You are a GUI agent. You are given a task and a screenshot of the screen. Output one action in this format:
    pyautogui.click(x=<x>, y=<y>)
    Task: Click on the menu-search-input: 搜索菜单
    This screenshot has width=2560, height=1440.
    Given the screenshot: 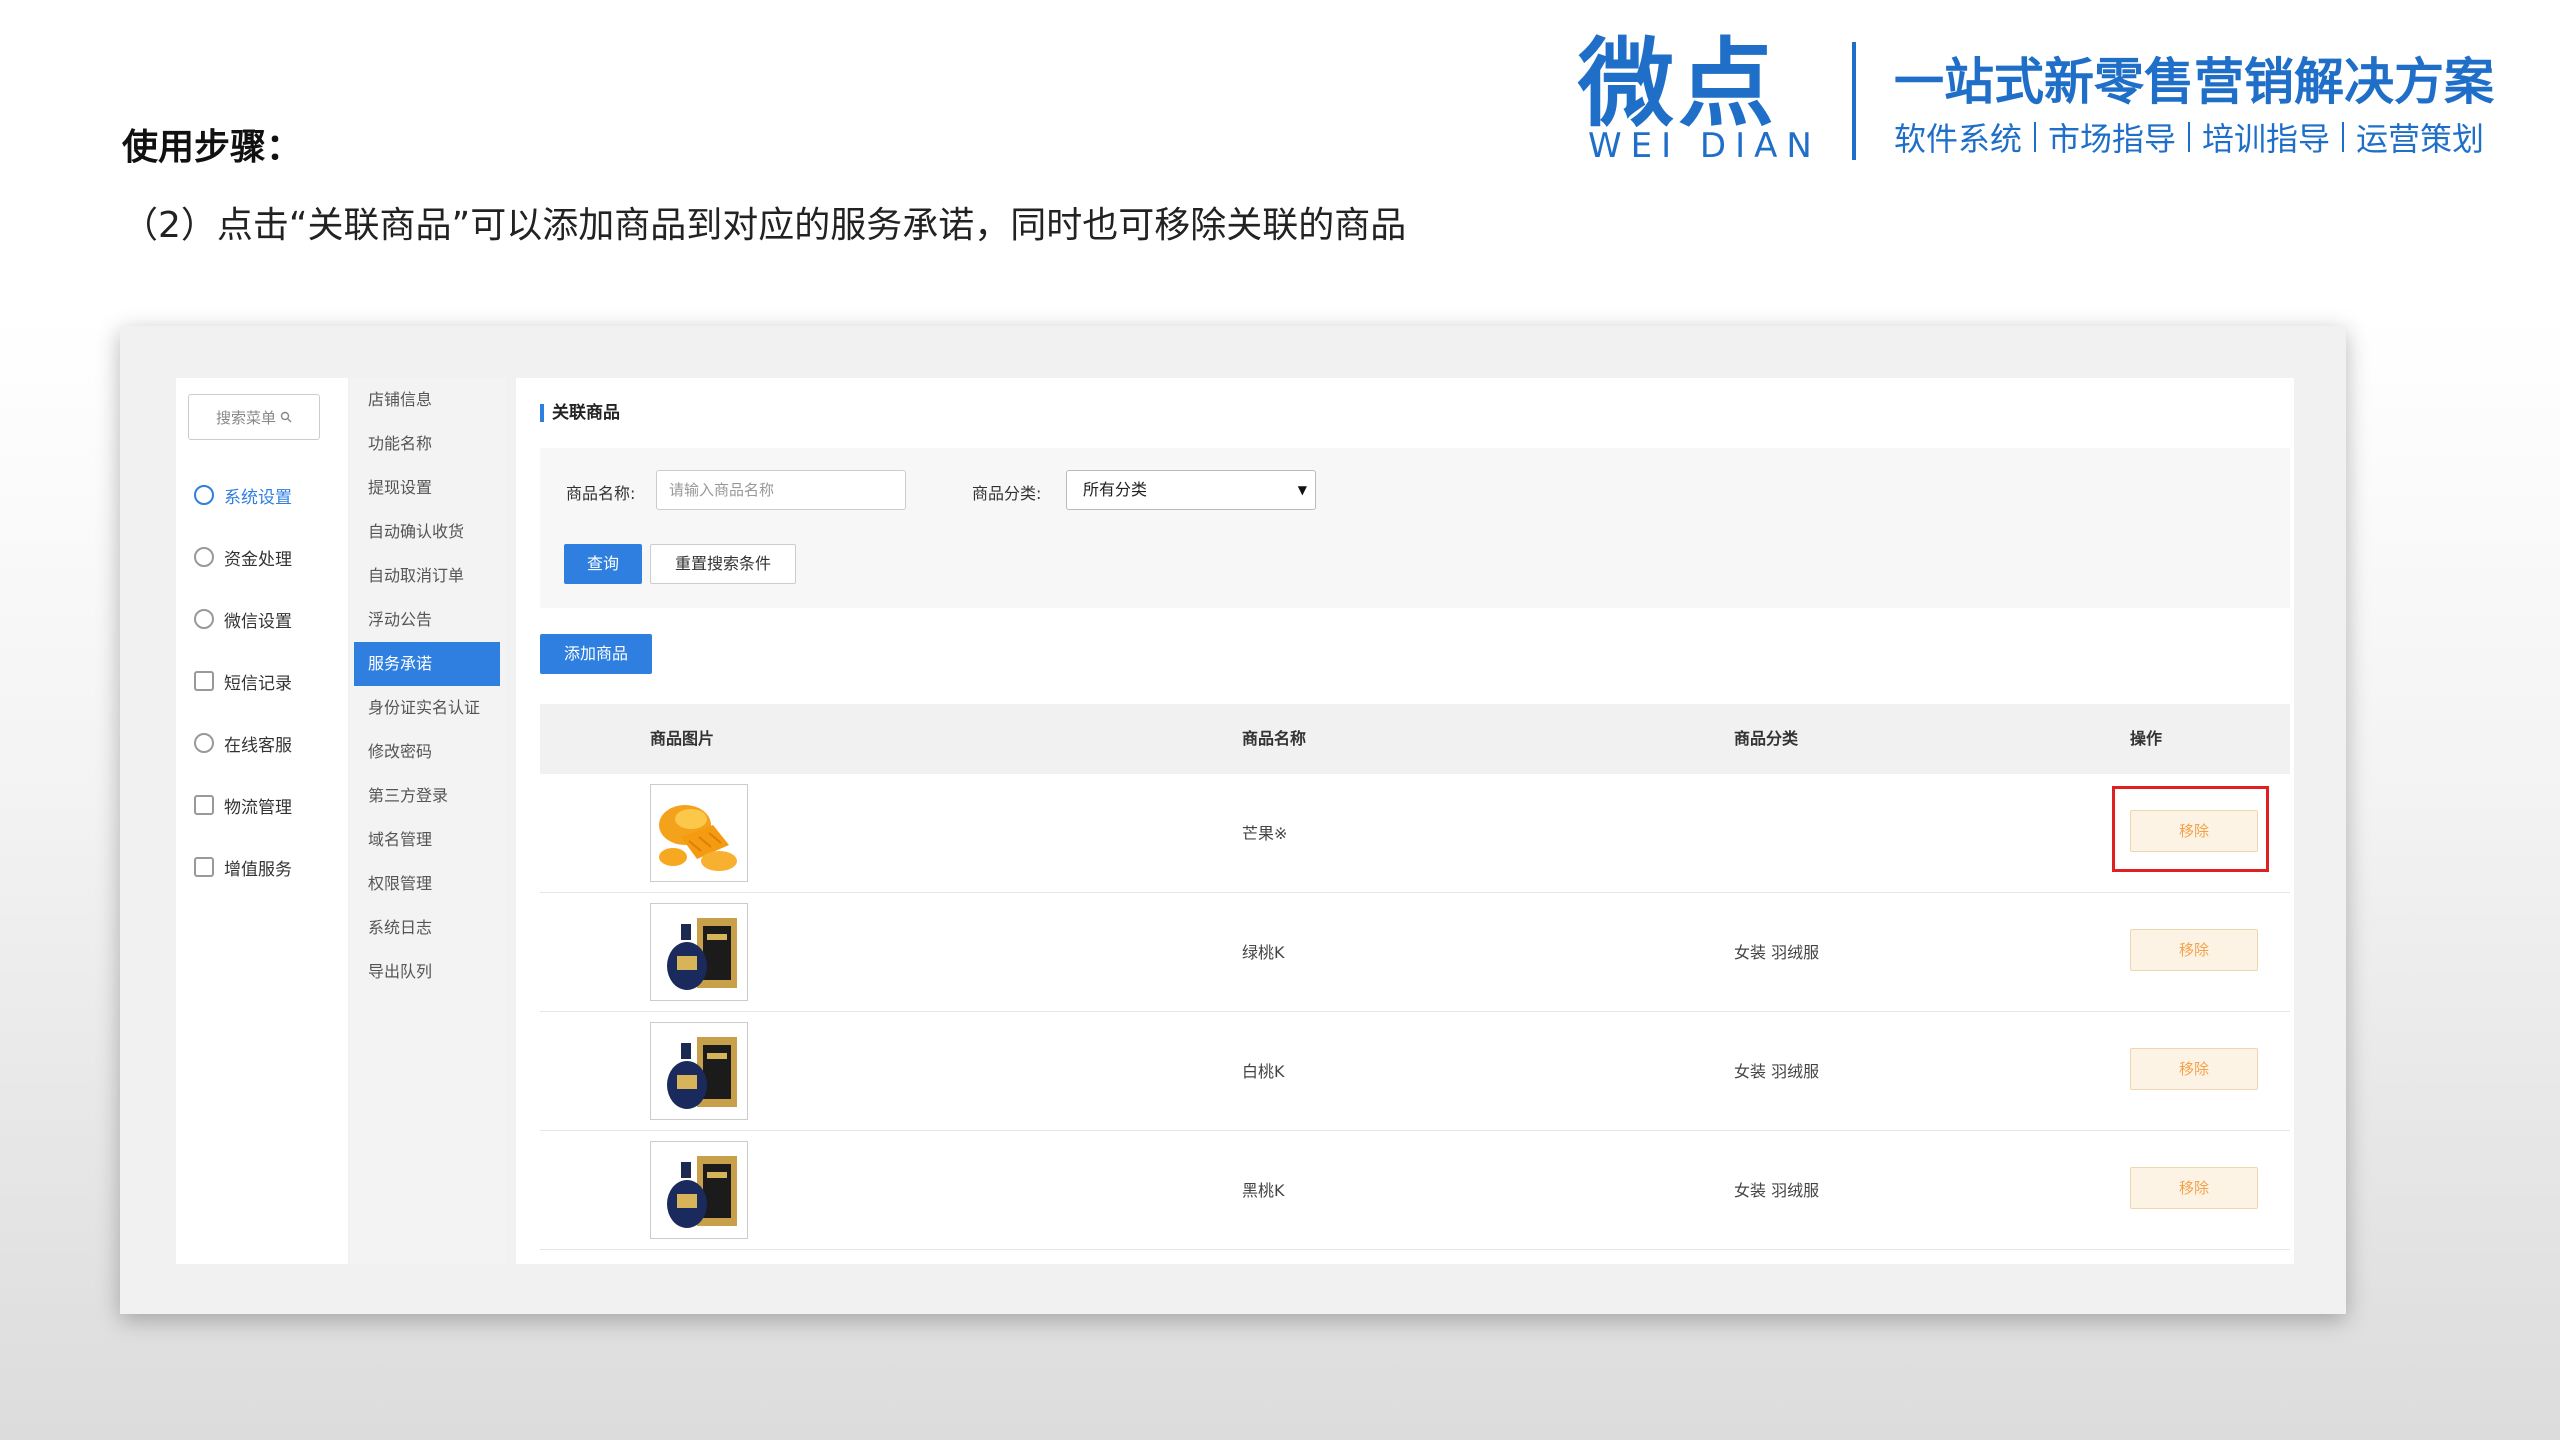 What is the action you would take?
    pyautogui.click(x=254, y=417)
    